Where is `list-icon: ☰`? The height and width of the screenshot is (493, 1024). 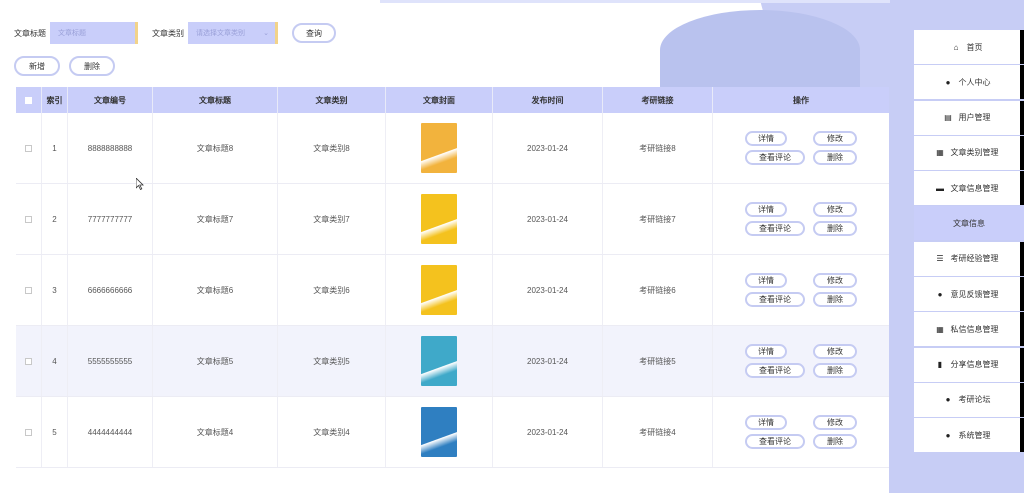 list-icon: ☰ is located at coordinates (940, 259).